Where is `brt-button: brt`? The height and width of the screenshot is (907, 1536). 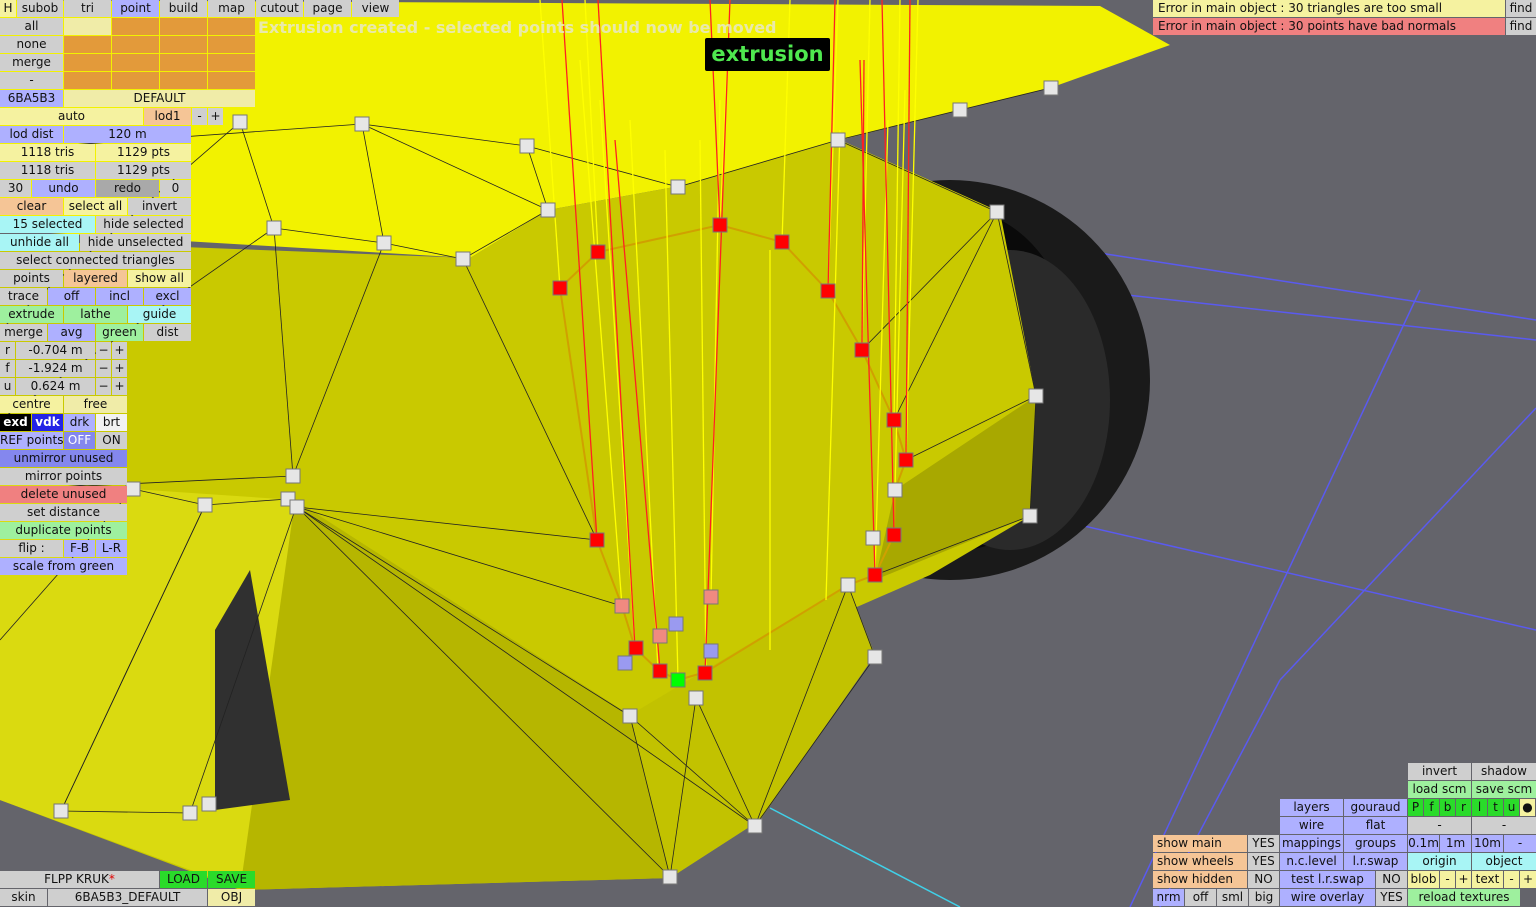
brt-button: brt is located at coordinates (111, 422).